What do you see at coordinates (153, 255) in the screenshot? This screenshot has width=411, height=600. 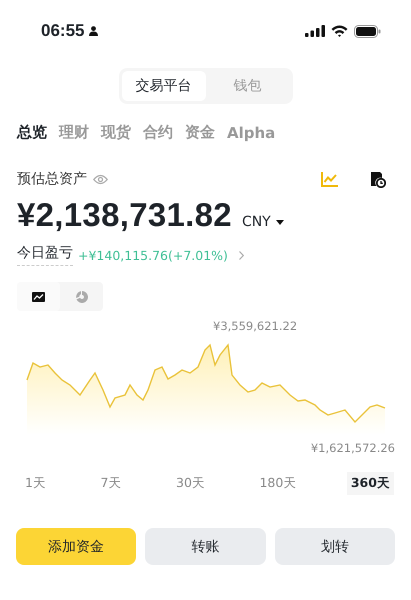 I see `pnl-value: +¥140,115.76(+7.01%)` at bounding box center [153, 255].